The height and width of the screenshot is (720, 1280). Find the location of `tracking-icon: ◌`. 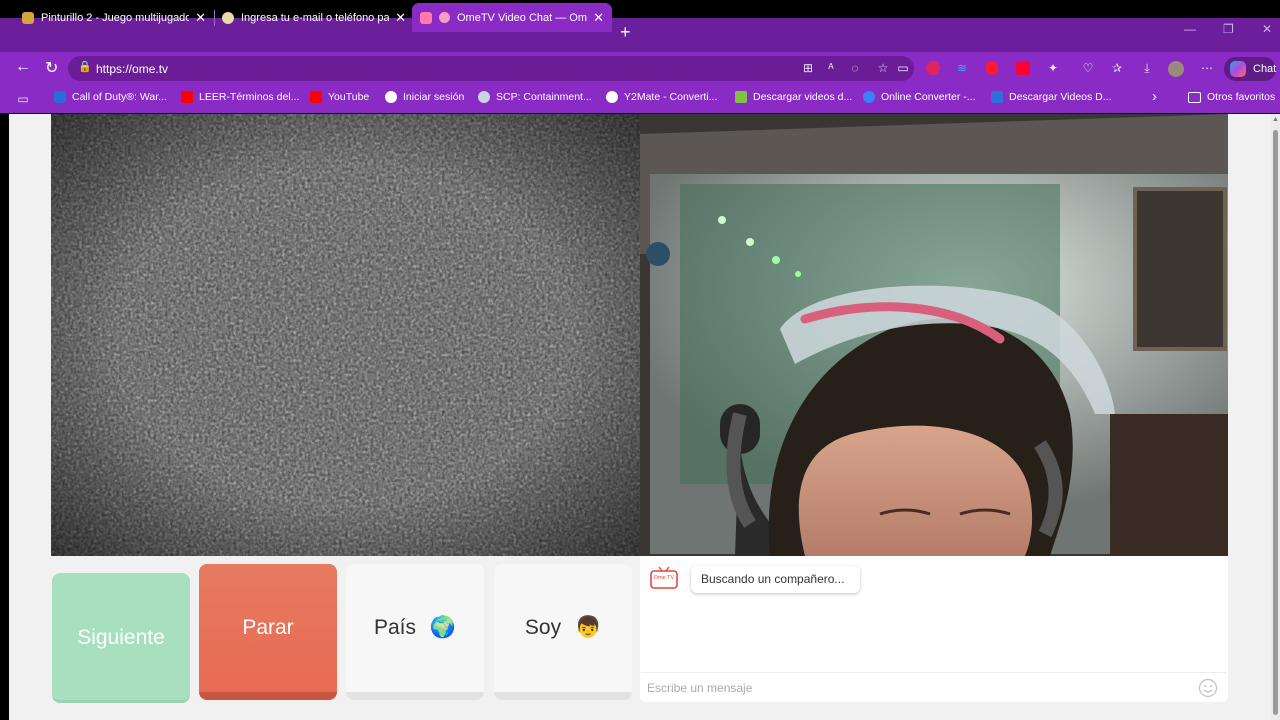

tracking-icon: ◌ is located at coordinates (855, 68).